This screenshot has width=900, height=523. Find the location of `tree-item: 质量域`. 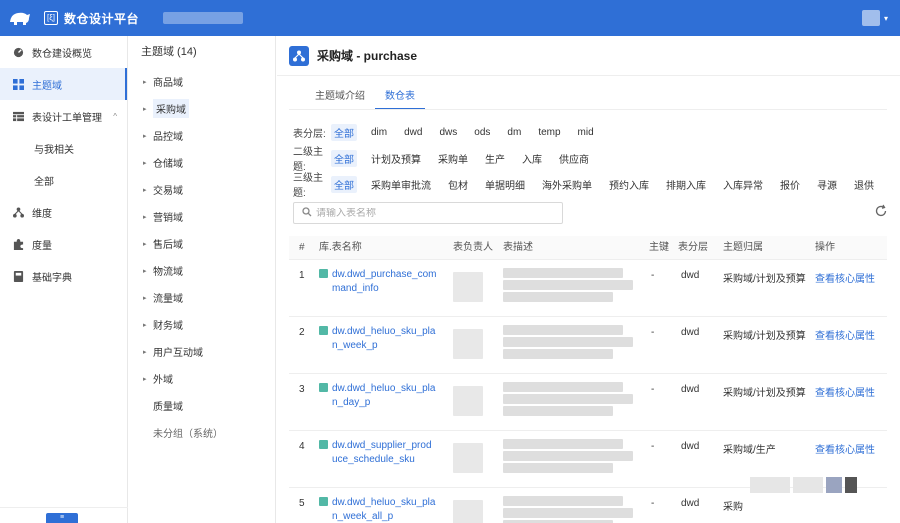

tree-item: 质量域 is located at coordinates (202, 405).